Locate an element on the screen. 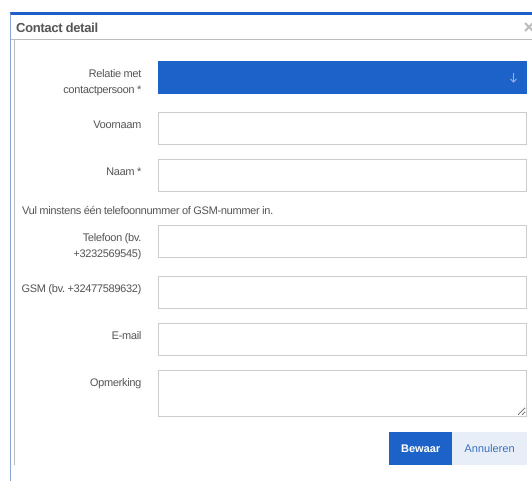  close-icon is located at coordinates (528, 27).